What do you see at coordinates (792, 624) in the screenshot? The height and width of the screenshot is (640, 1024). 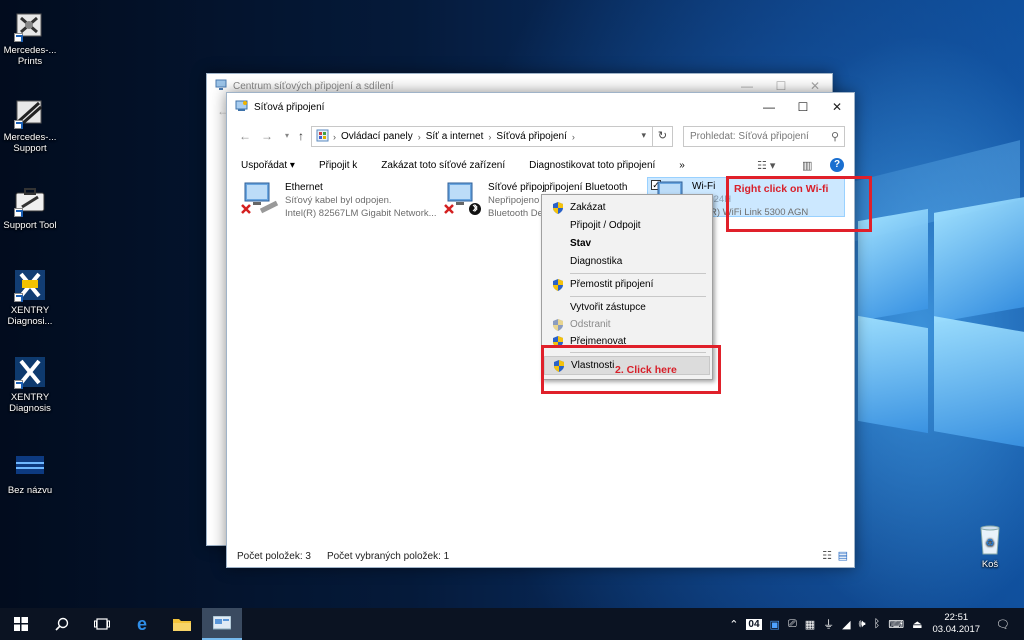 I see `tray-app-icon: ⎚` at bounding box center [792, 624].